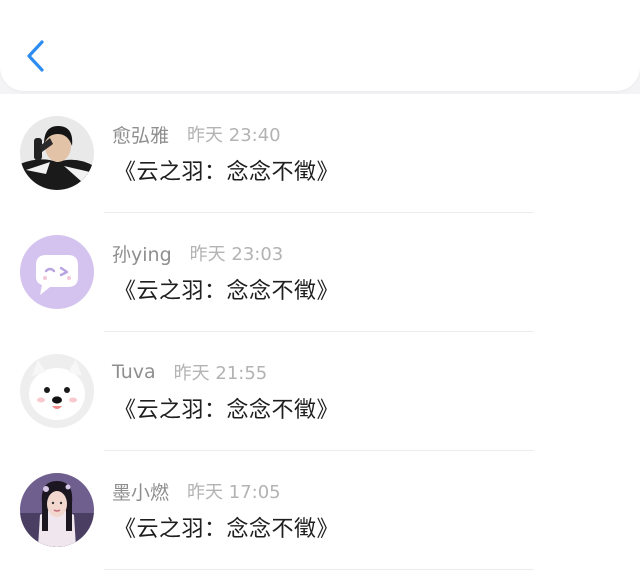  What do you see at coordinates (234, 492) in the screenshot?
I see `message-time: 昨天 17:05` at bounding box center [234, 492].